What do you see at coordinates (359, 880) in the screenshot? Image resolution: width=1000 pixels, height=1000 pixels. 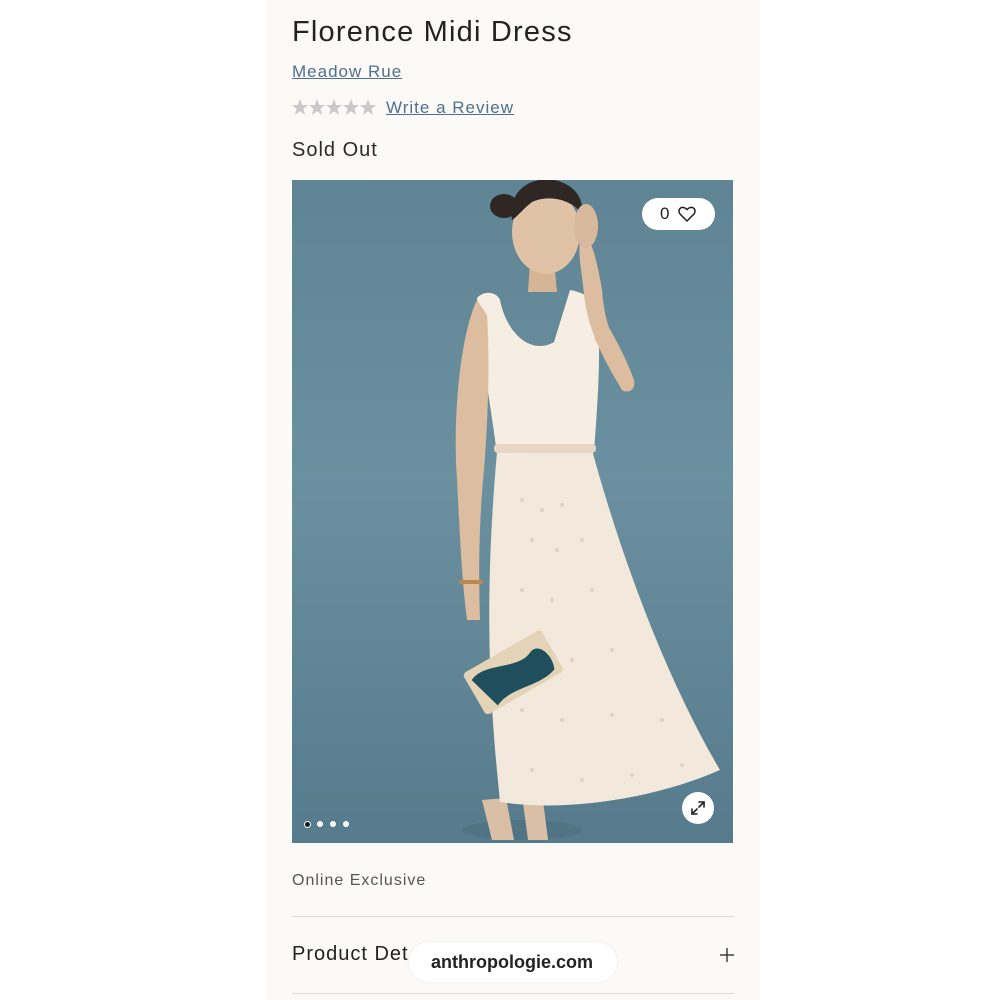 I see `online-exclusive-tag: Online Exclusive` at bounding box center [359, 880].